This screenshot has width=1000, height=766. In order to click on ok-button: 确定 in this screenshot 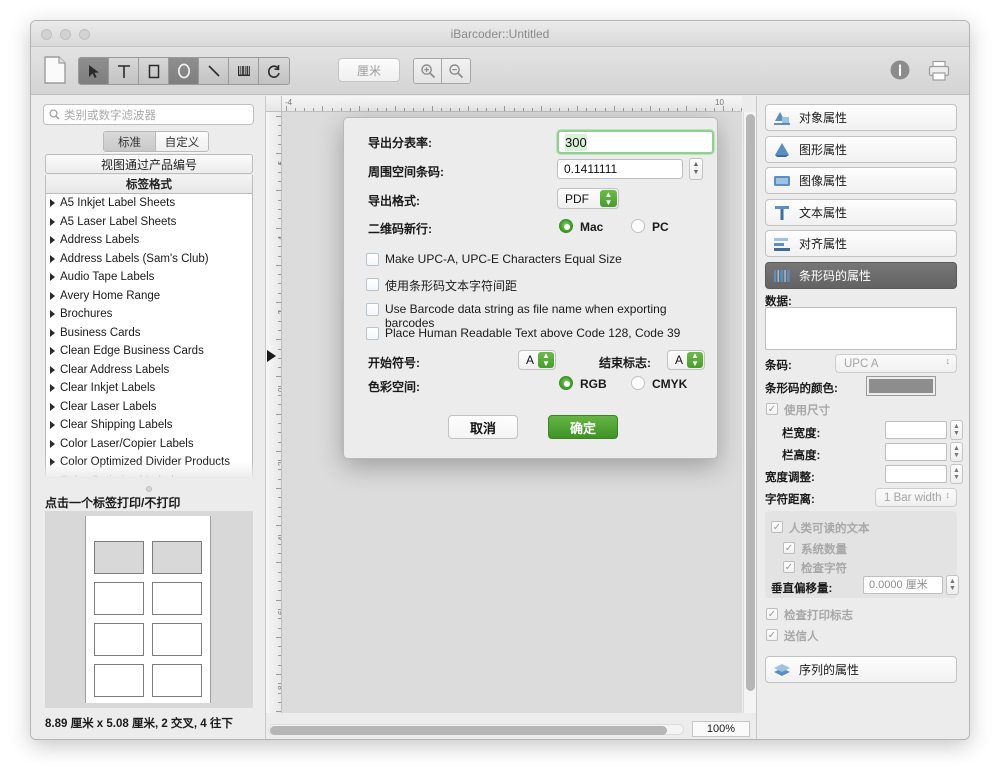, I will do `click(583, 427)`.